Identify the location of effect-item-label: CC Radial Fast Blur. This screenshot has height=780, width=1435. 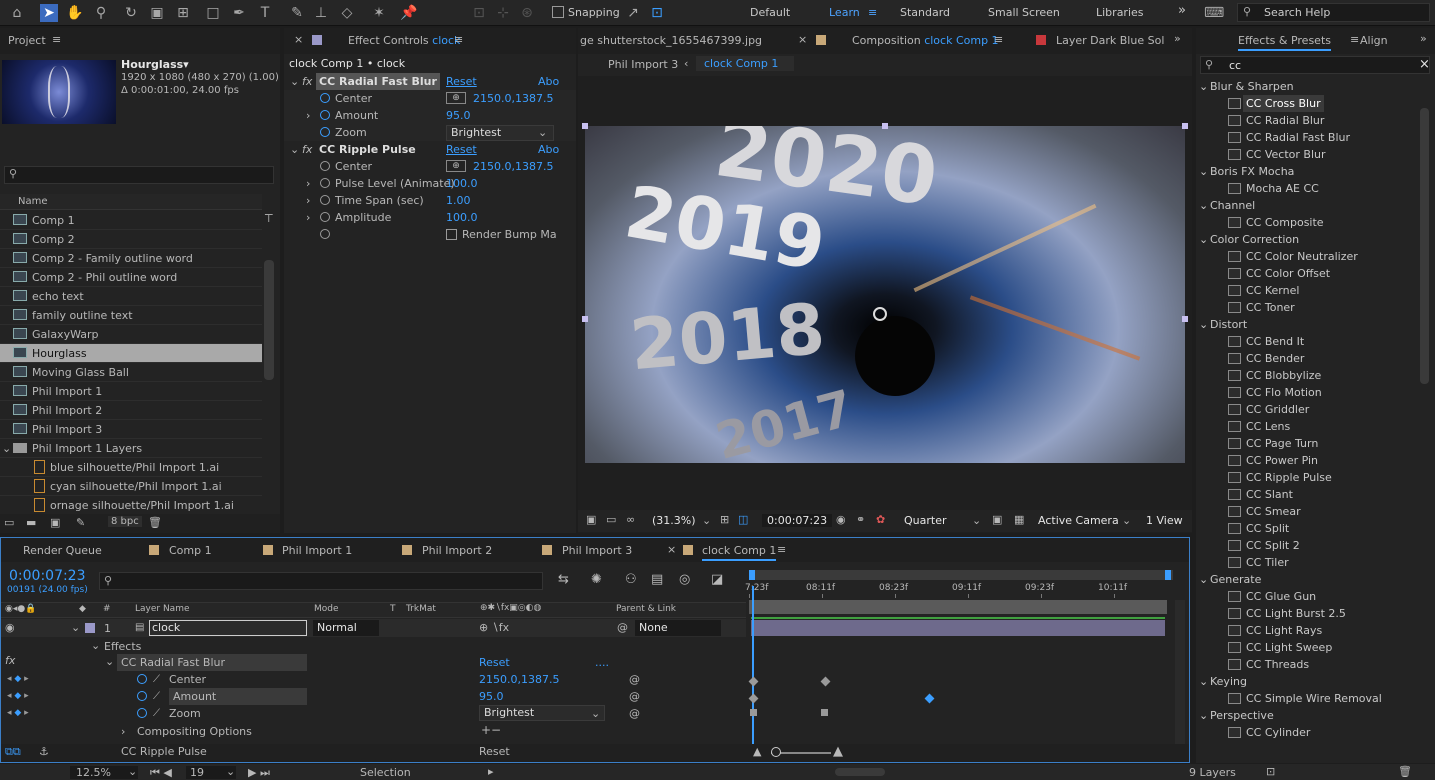
(1298, 137).